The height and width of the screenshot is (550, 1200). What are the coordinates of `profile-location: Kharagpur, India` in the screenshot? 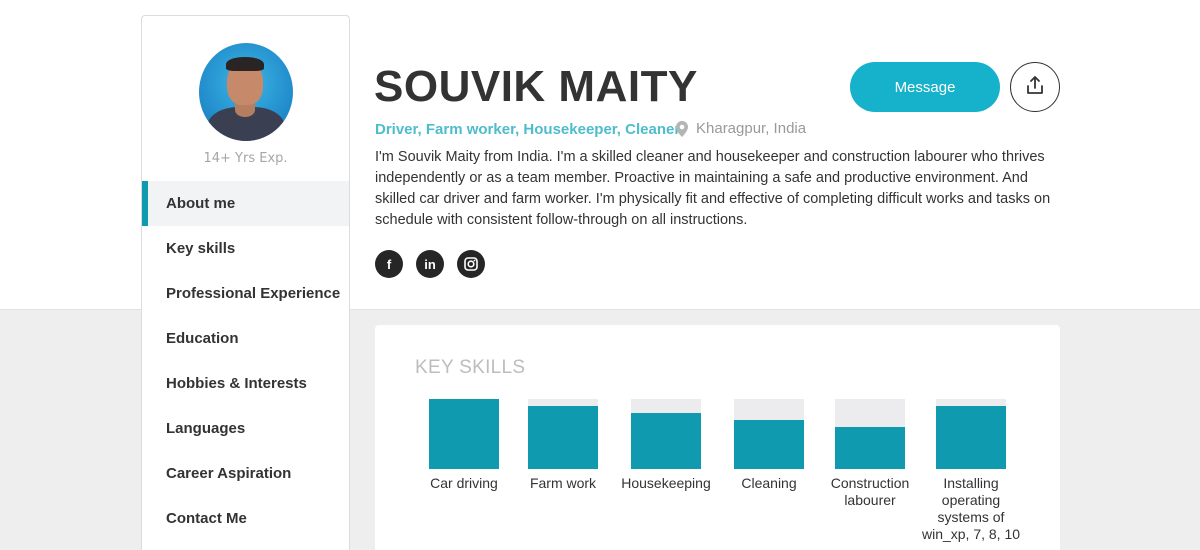 It's located at (741, 128).